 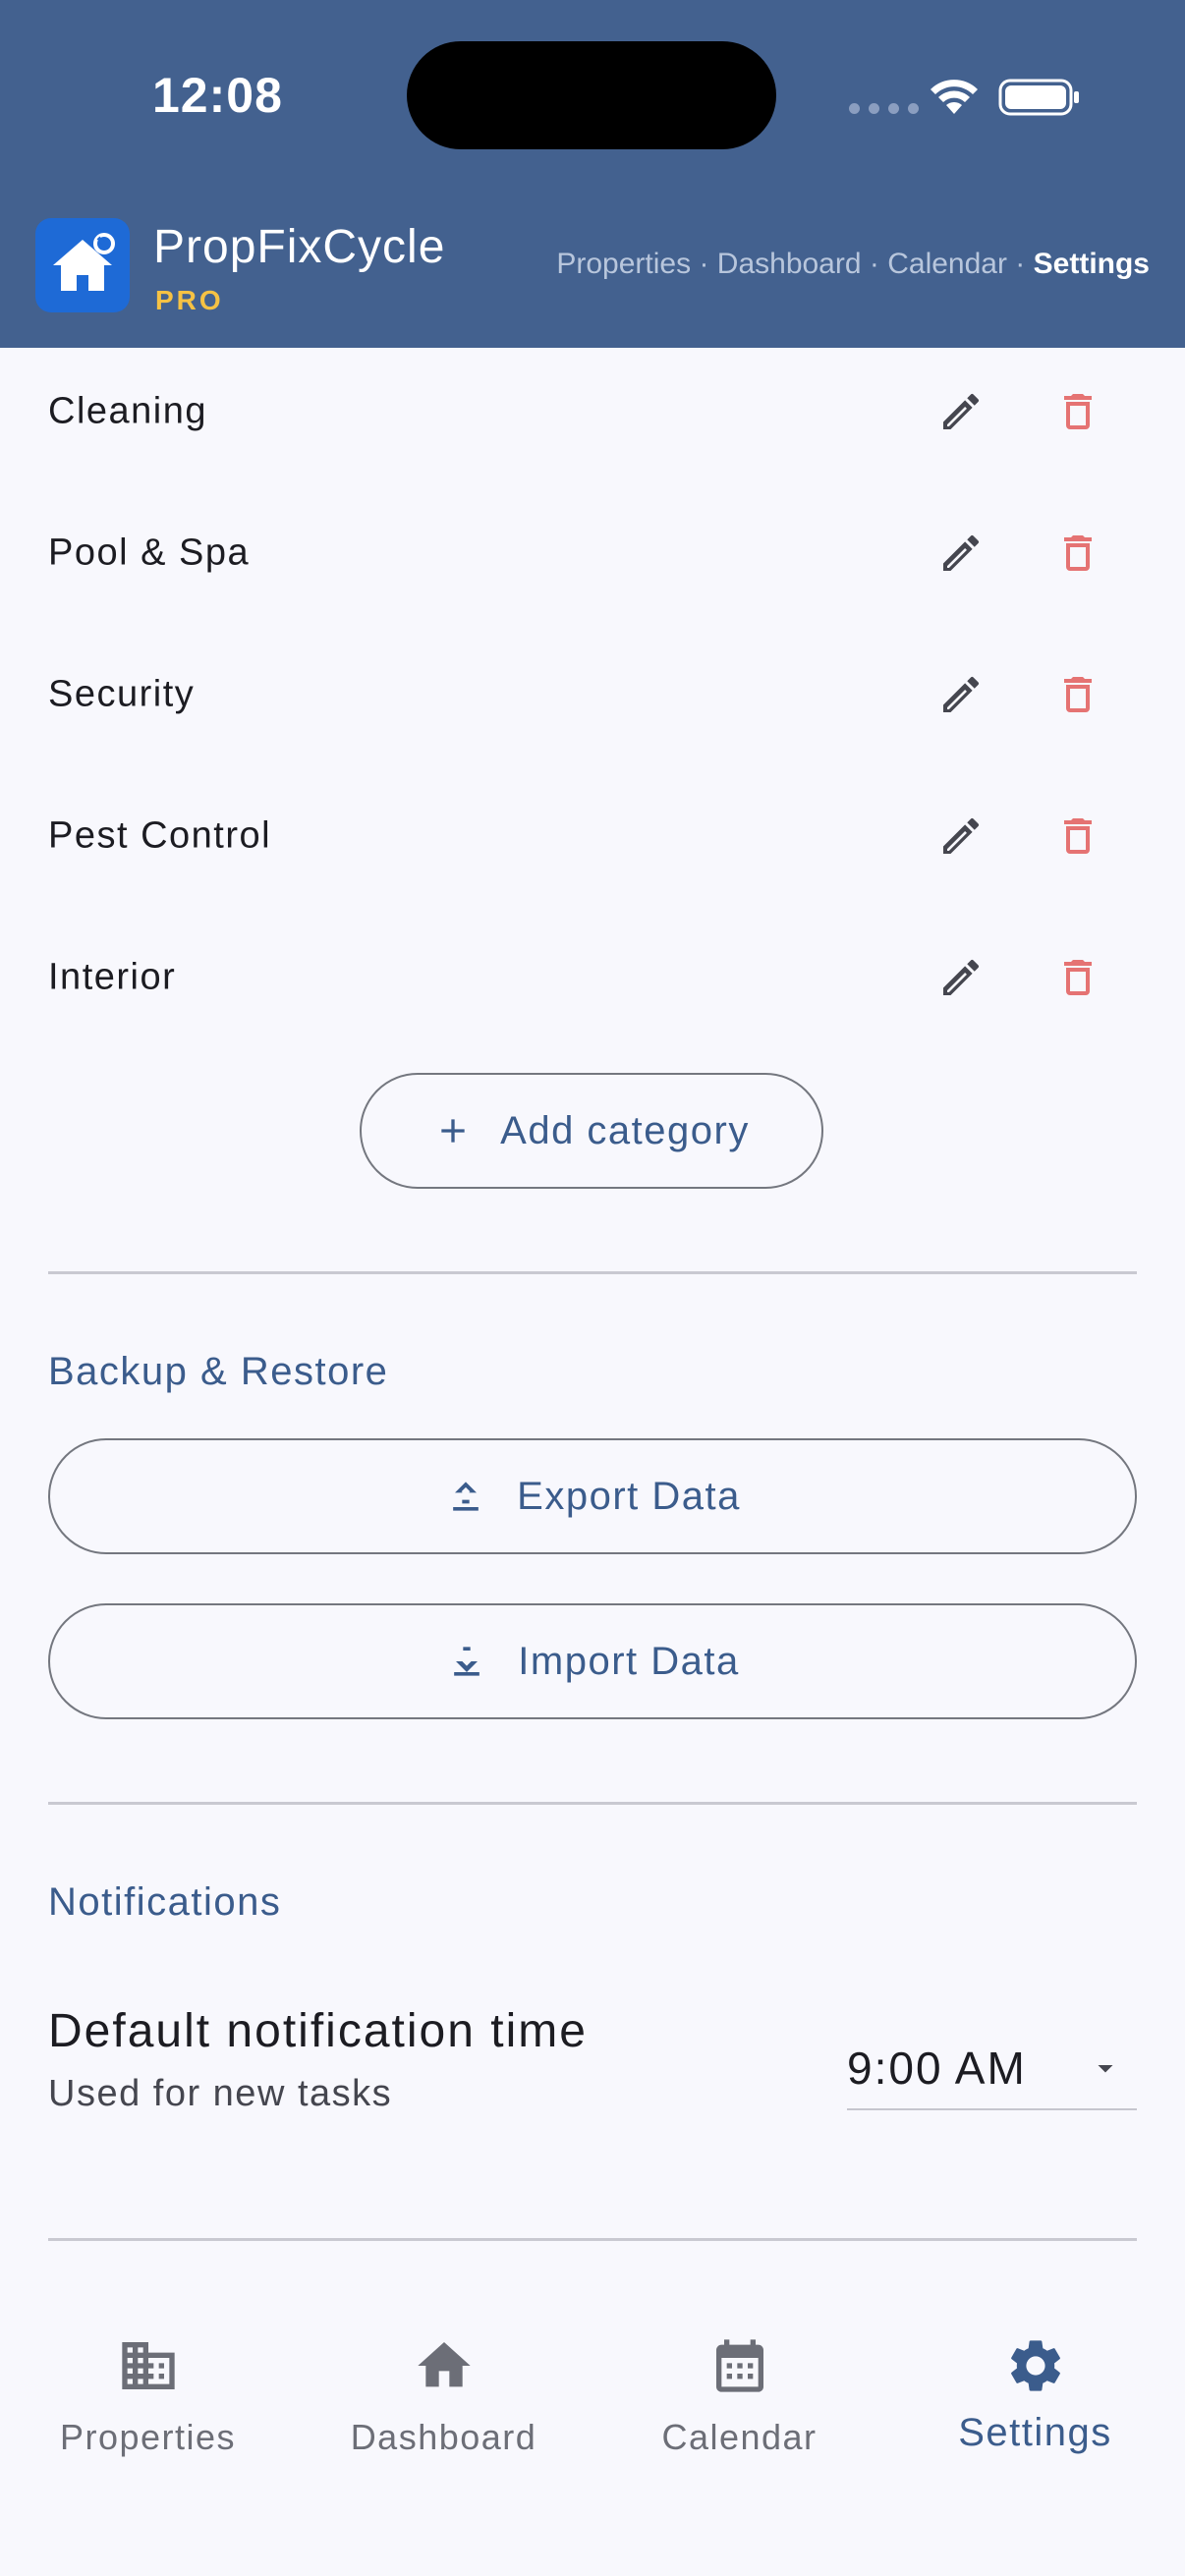 What do you see at coordinates (955, 97) in the screenshot?
I see `wifi-icon` at bounding box center [955, 97].